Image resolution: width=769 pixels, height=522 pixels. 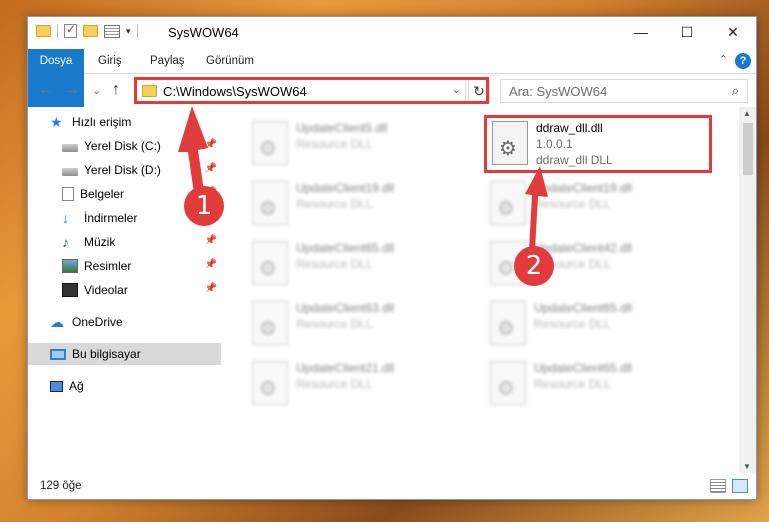 What do you see at coordinates (102, 122) in the screenshot?
I see `sidebar-item-label: Hızlı erişim` at bounding box center [102, 122].